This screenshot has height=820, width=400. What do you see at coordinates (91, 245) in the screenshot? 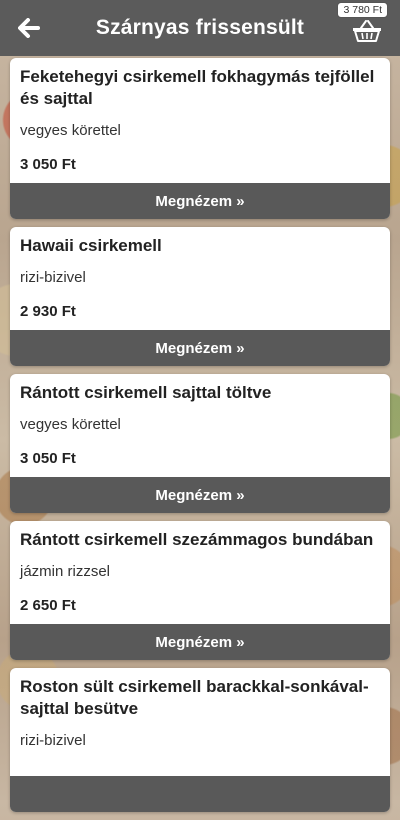
I see `product-name: Hawaii csirkemell` at bounding box center [91, 245].